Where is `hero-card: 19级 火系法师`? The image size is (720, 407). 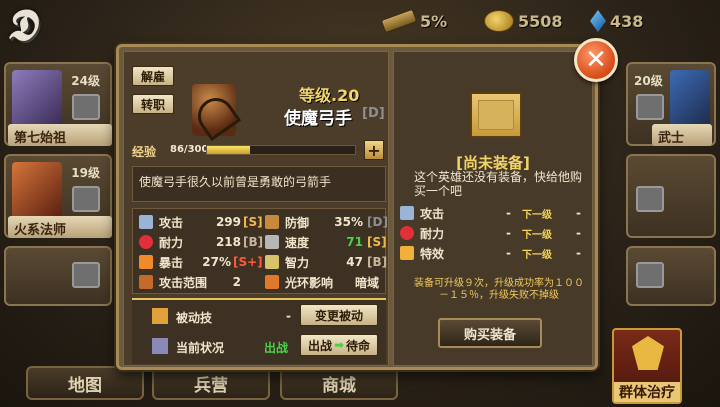 hero-card: 19级 火系法师 is located at coordinates (58, 196).